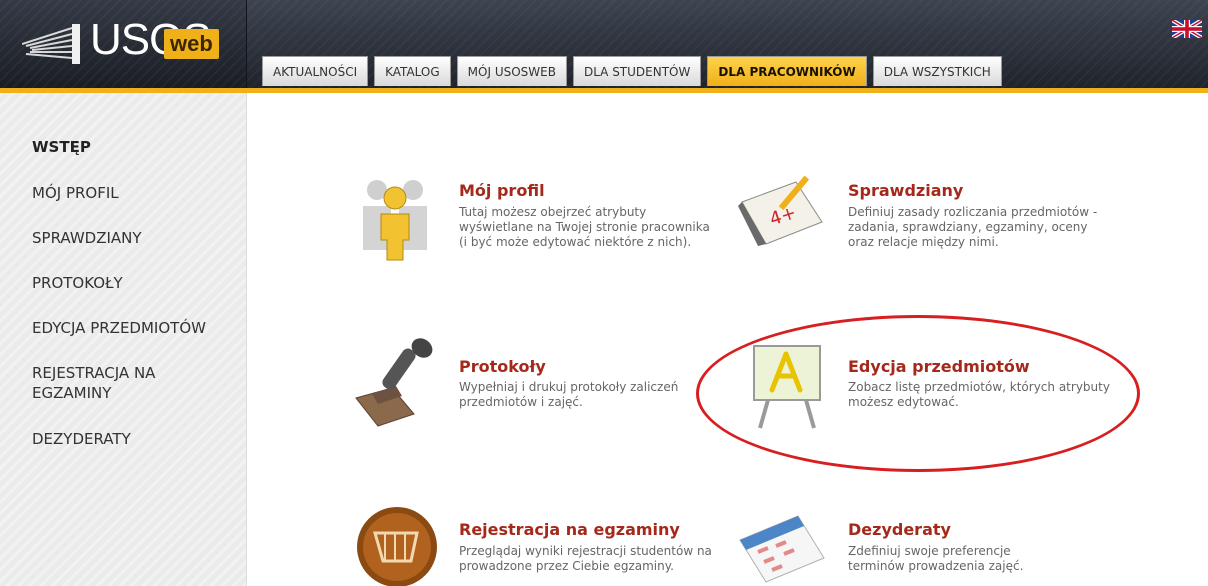 This screenshot has height=586, width=1208. I want to click on card-title-dezyderaty: Dezyderaty, so click(899, 529).